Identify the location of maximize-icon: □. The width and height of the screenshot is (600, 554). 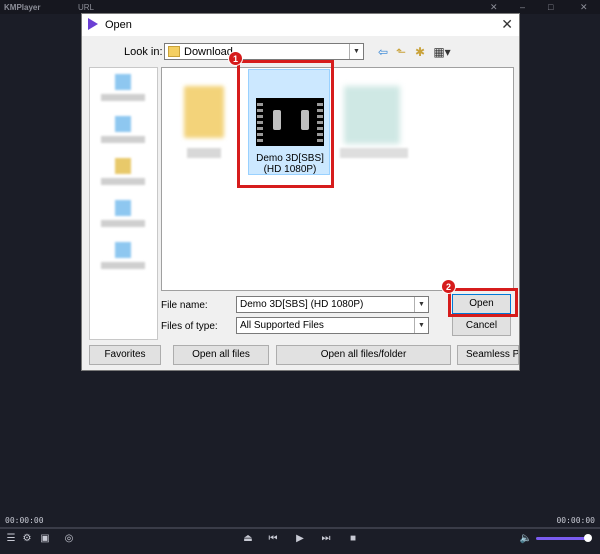
(550, 7).